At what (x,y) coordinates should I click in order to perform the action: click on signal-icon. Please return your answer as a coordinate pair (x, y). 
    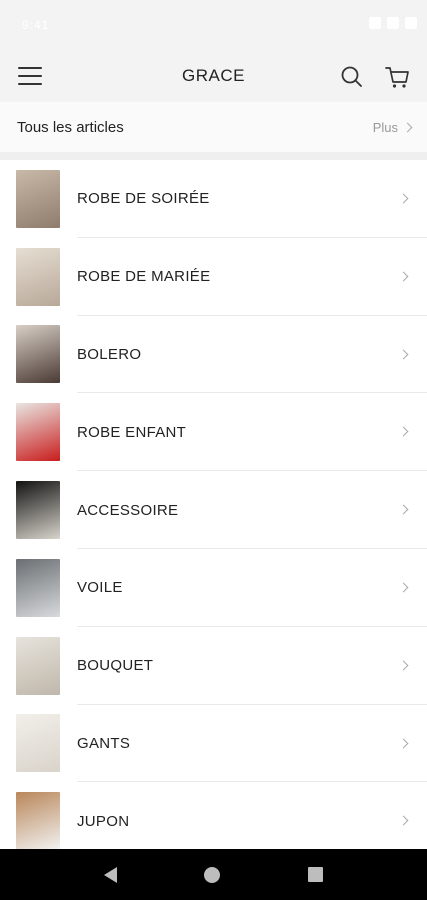
    Looking at the image, I should click on (393, 23).